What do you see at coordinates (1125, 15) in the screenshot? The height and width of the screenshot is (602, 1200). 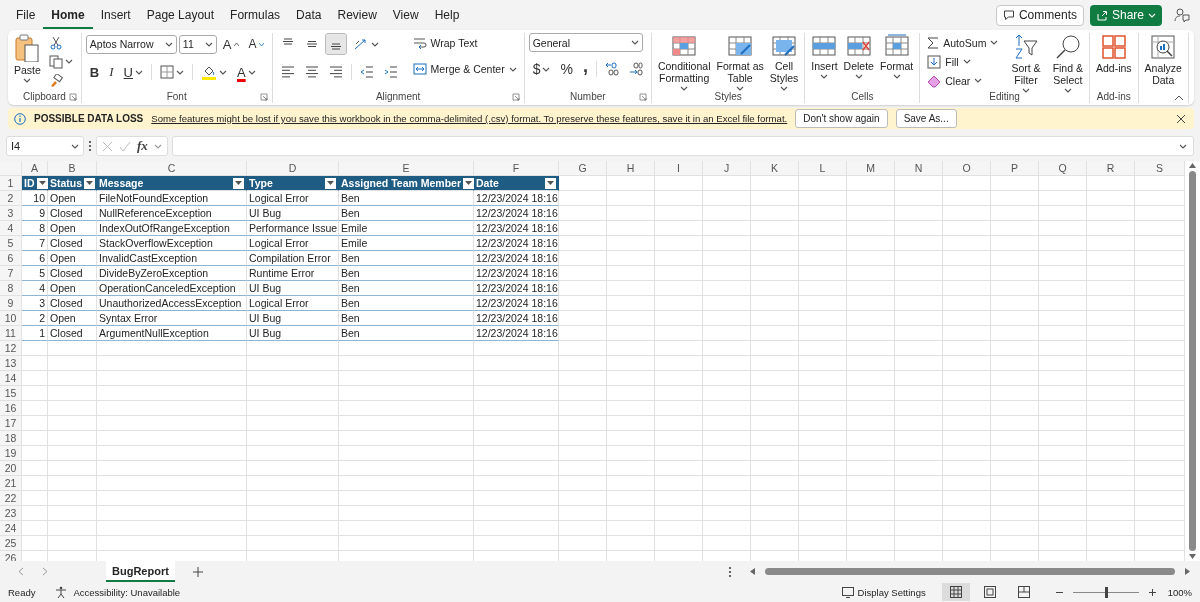 I see `share-button: Share` at bounding box center [1125, 15].